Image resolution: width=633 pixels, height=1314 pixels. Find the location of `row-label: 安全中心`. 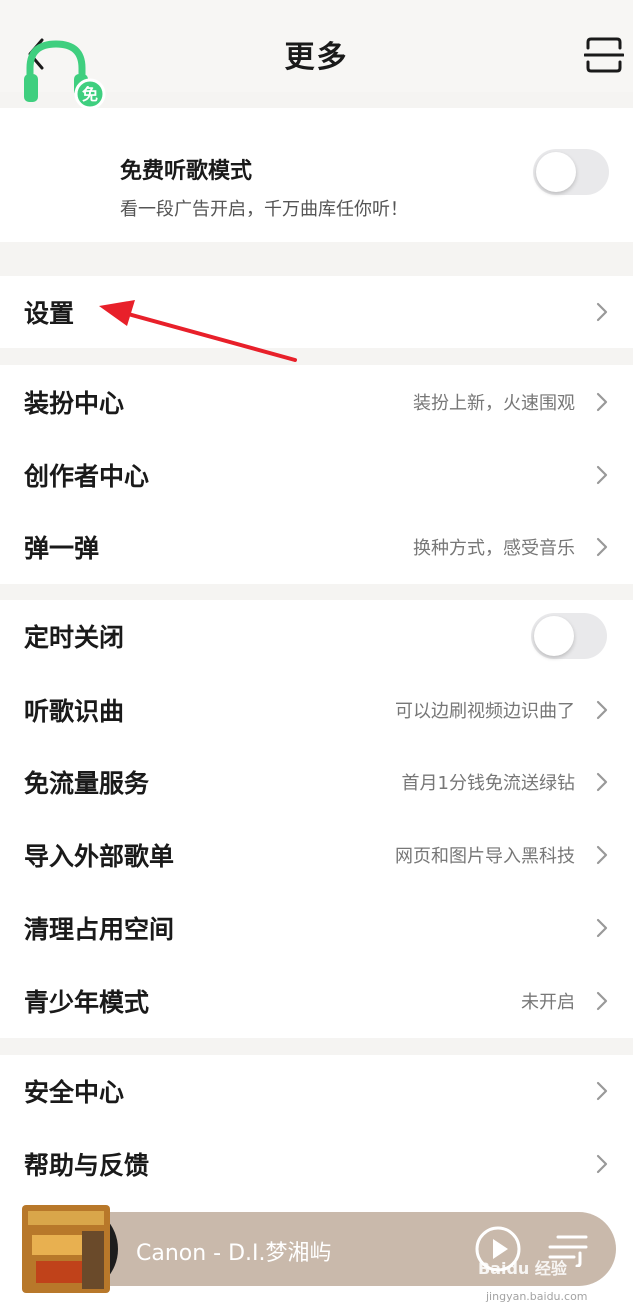

row-label: 安全中心 is located at coordinates (74, 1092).